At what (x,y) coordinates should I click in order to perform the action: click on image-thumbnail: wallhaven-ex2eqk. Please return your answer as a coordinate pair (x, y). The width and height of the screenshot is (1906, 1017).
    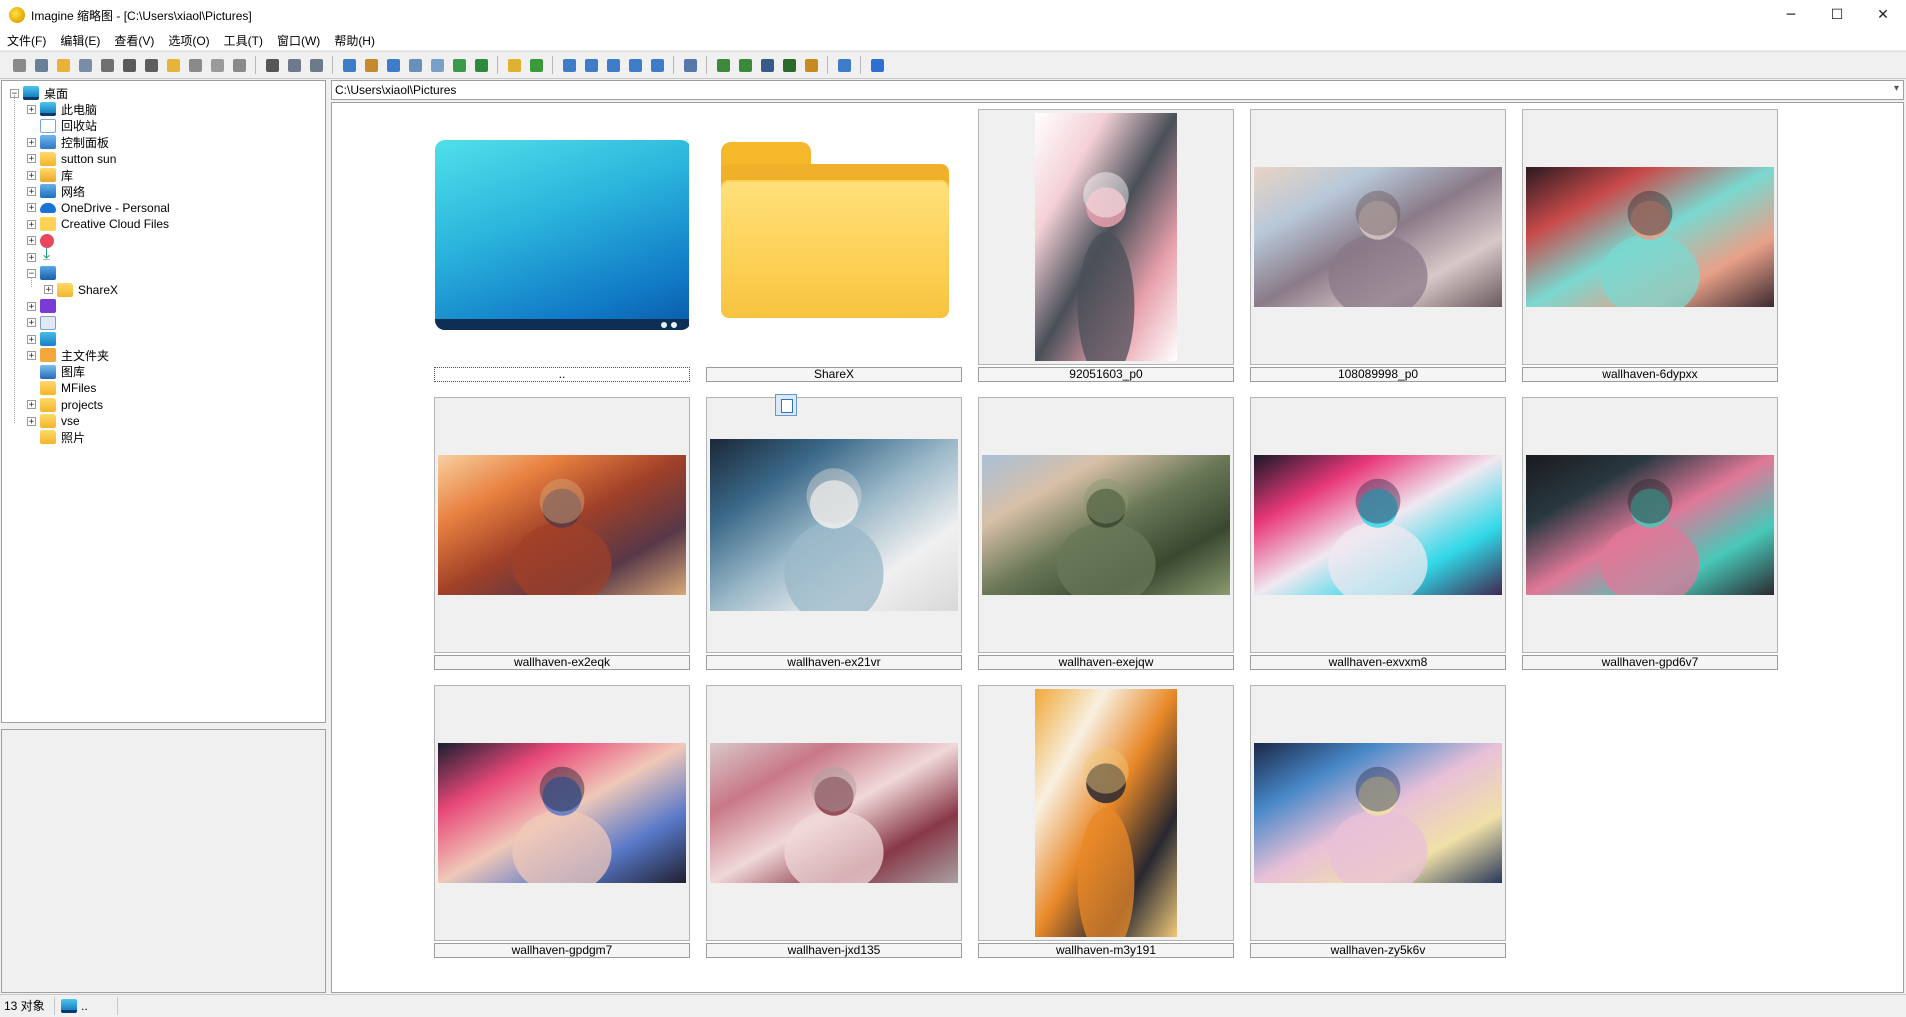
    Looking at the image, I should click on (562, 533).